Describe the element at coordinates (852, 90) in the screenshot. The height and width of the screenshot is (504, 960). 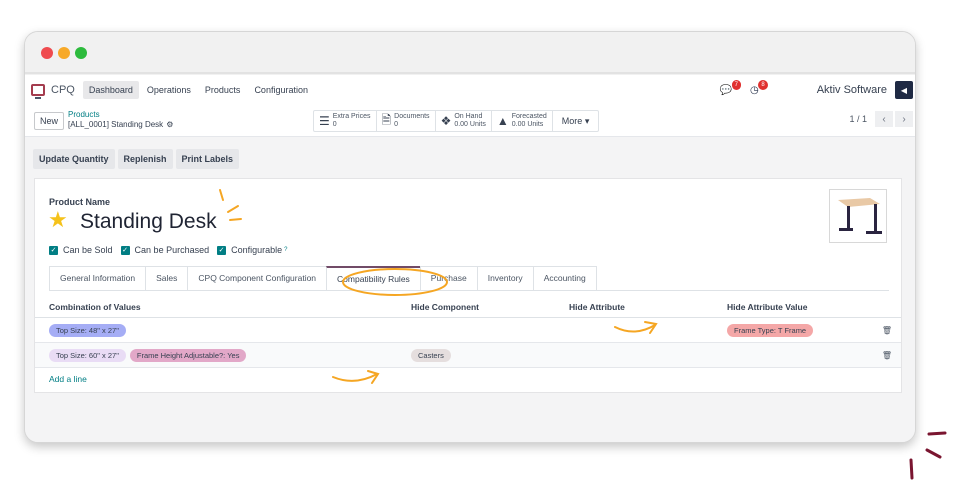
I see `company-name: Aktiv Software` at that location.